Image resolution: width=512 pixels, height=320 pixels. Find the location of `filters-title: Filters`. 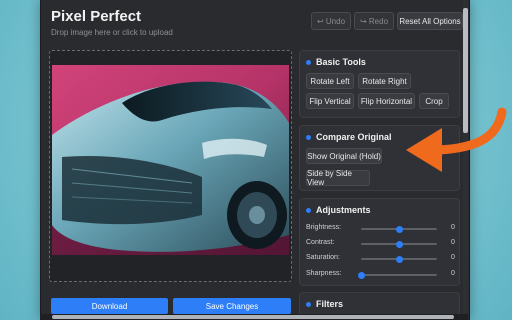

filters-title: Filters is located at coordinates (330, 304).